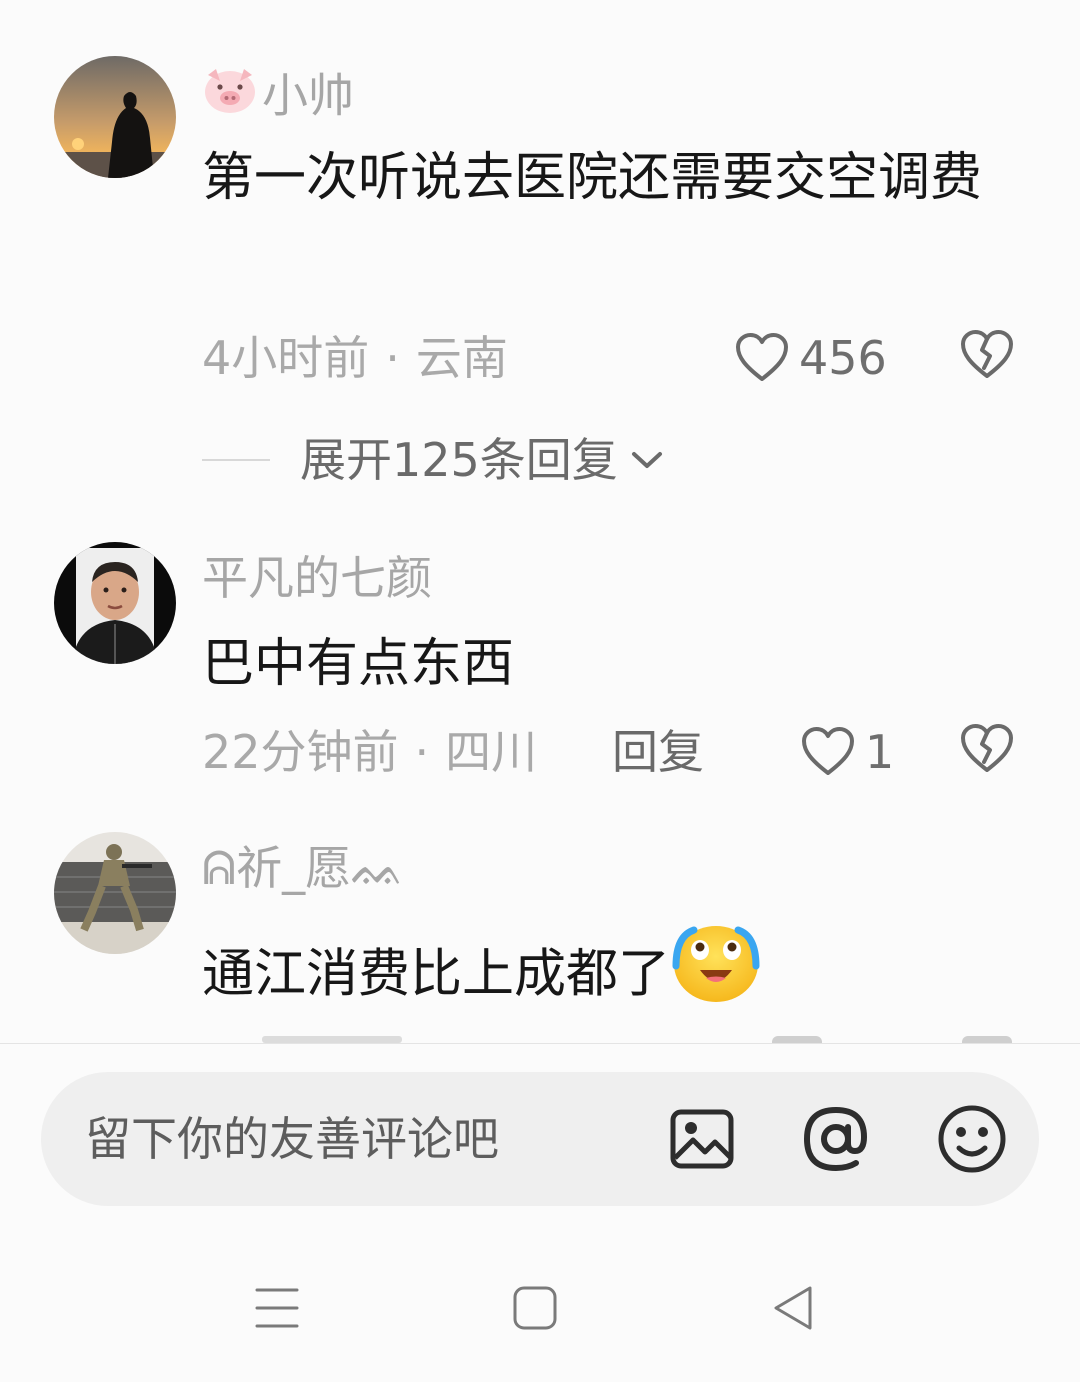  Describe the element at coordinates (843, 358) in the screenshot. I see `like-count: 456` at that location.